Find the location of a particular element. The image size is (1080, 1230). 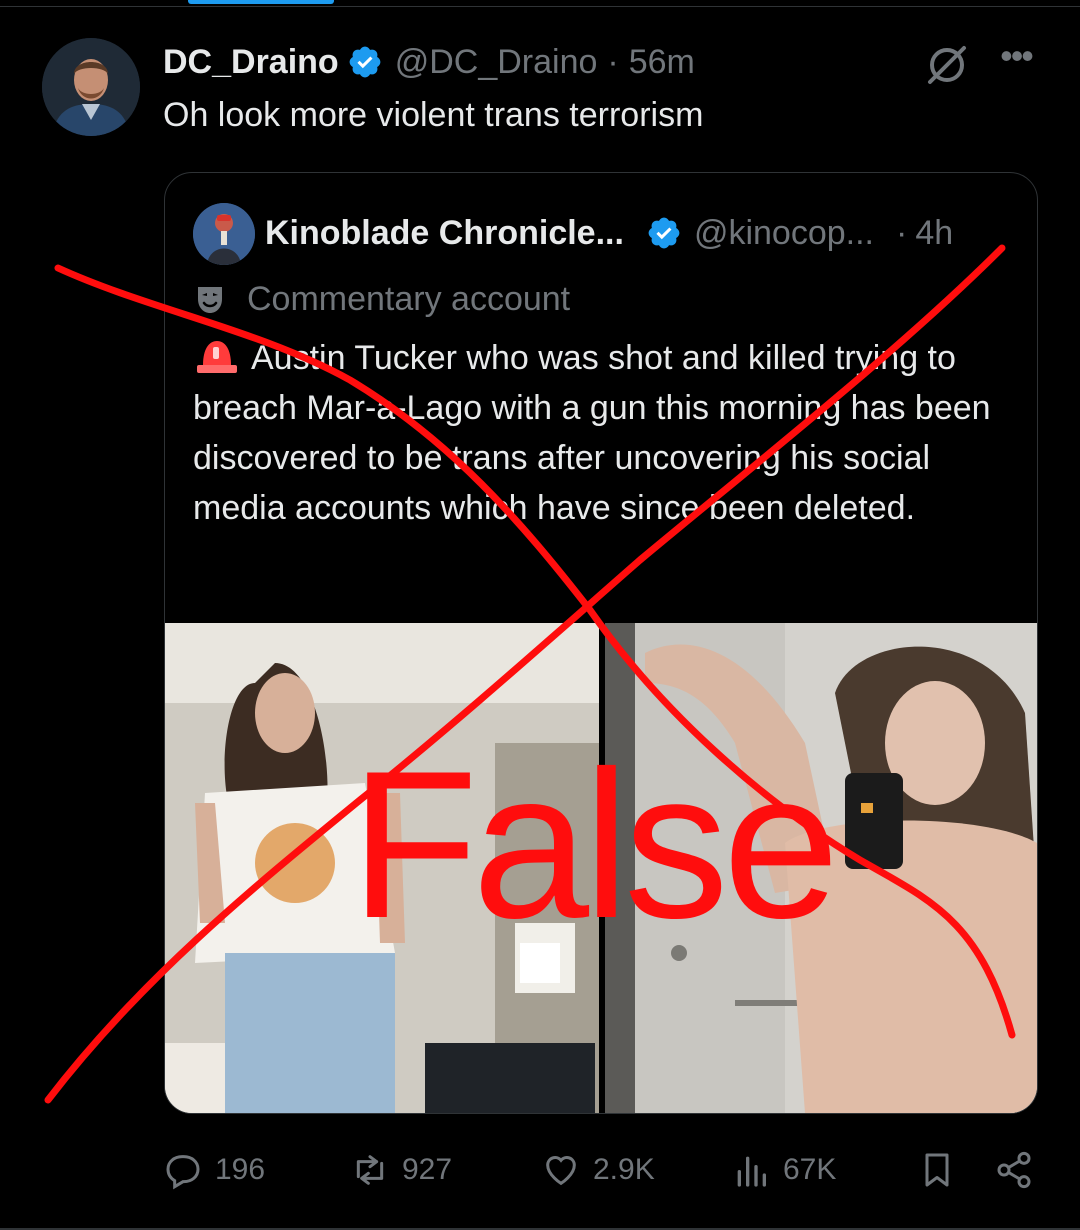

author-handle: @DC_Draino is located at coordinates (496, 62).